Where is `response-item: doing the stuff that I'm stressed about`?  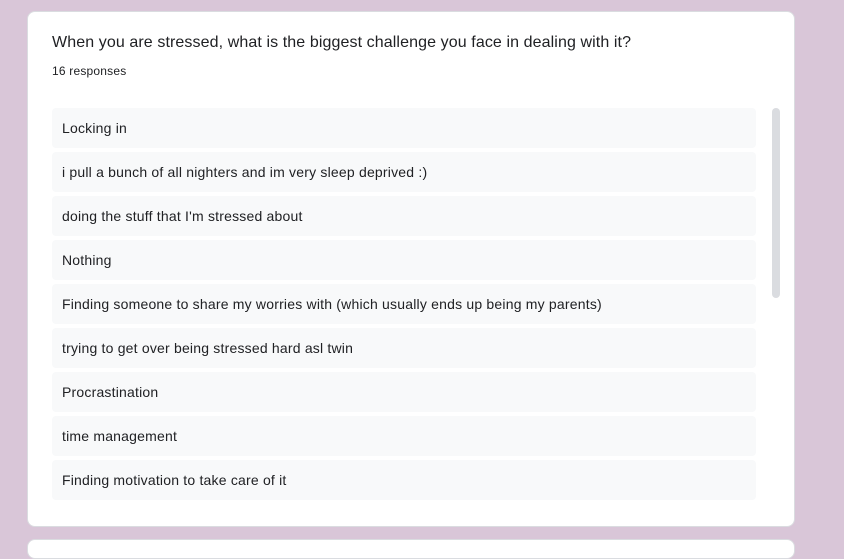
response-item: doing the stuff that I'm stressed about is located at coordinates (404, 216).